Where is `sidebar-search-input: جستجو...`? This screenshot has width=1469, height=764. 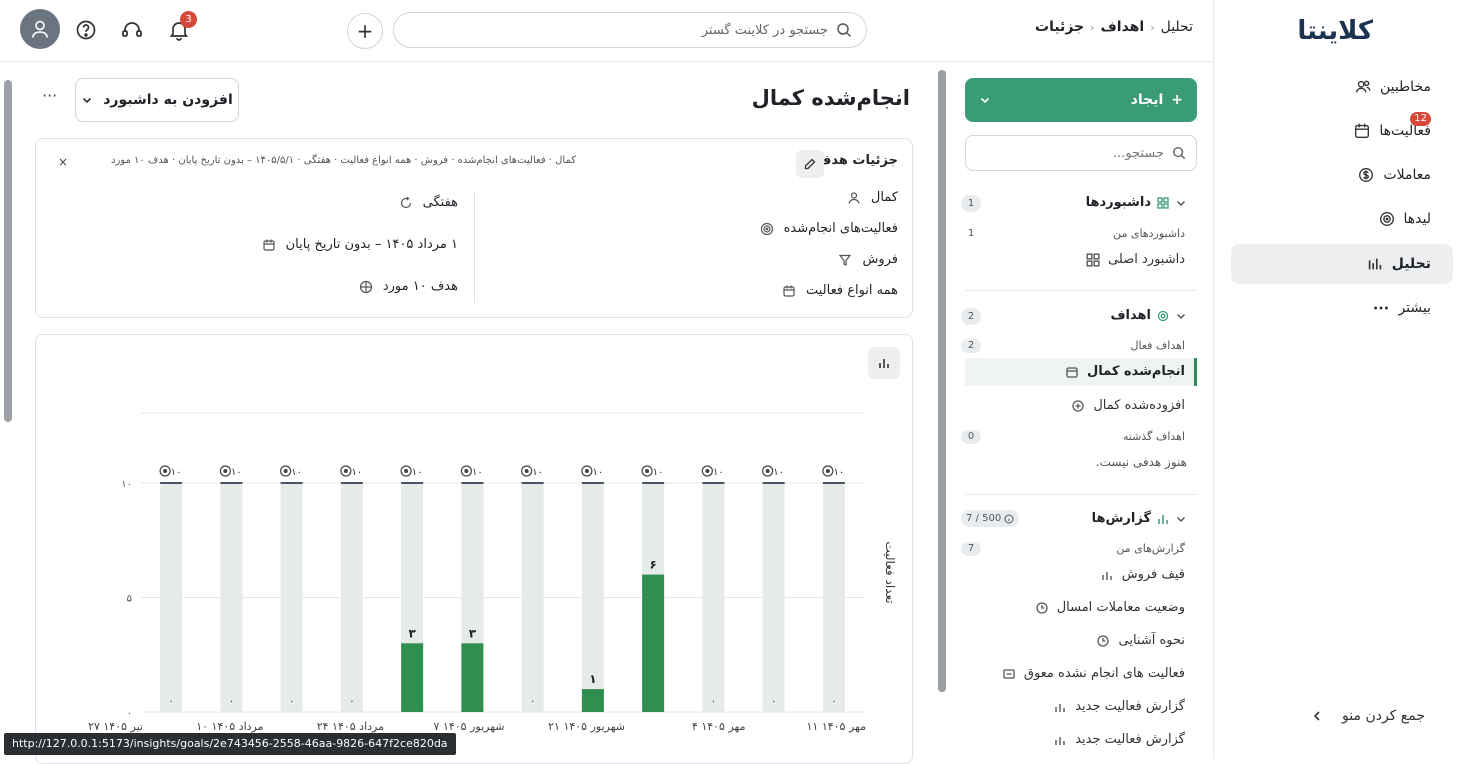 sidebar-search-input: جستجو... is located at coordinates (1081, 153).